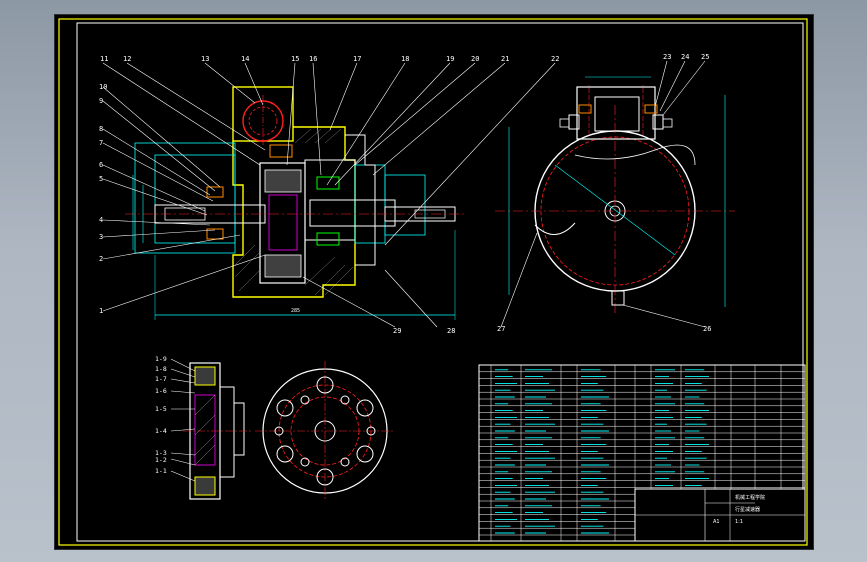 This screenshot has width=867, height=562. What do you see at coordinates (667, 57) in the screenshot?
I see `callout-23: 23` at bounding box center [667, 57].